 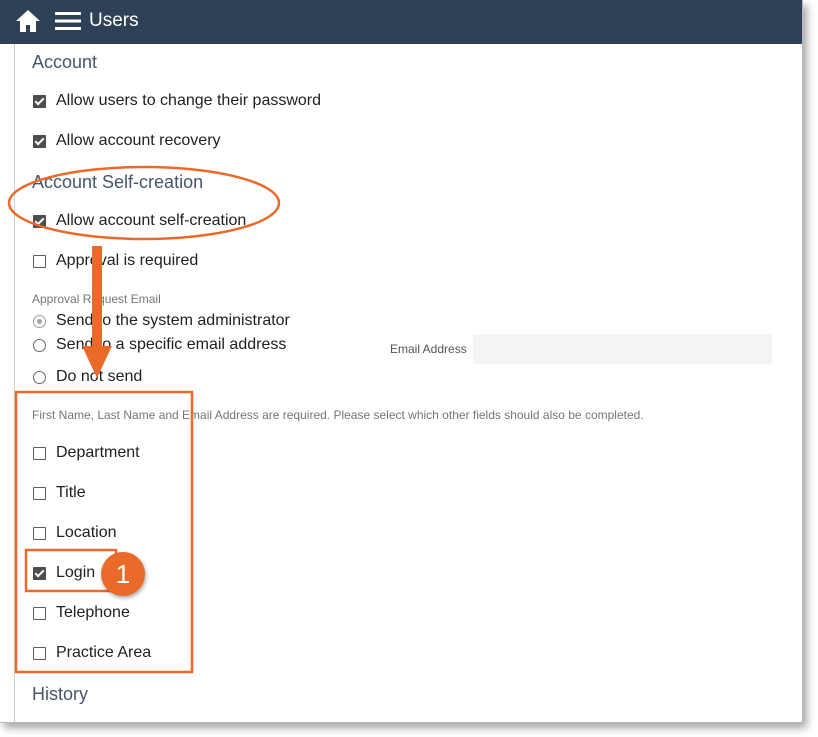 I want to click on do-not-send-radio, so click(x=39, y=377).